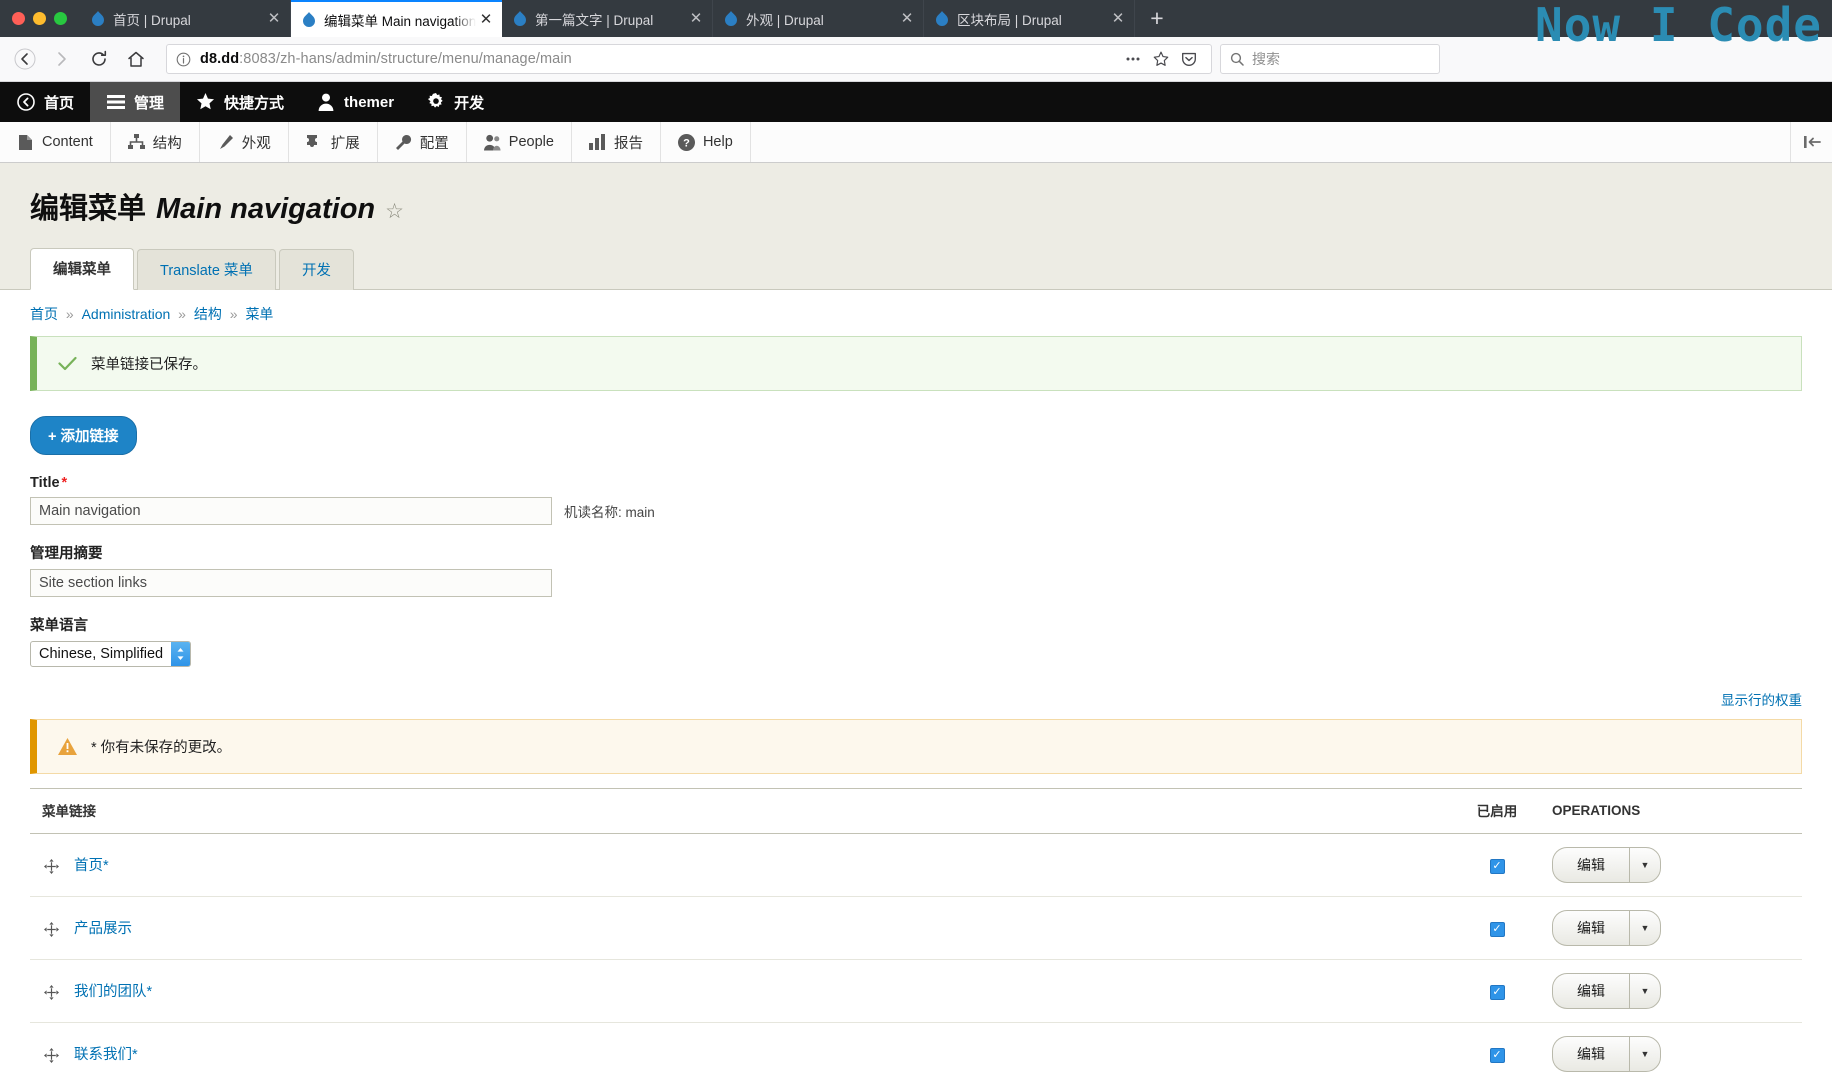  I want to click on breadcrumb-item-home: 首页, so click(44, 314).